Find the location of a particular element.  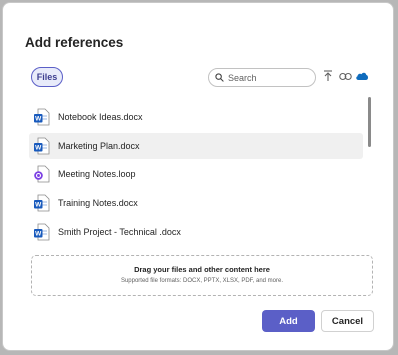

cancel-button: Cancel is located at coordinates (347, 321).